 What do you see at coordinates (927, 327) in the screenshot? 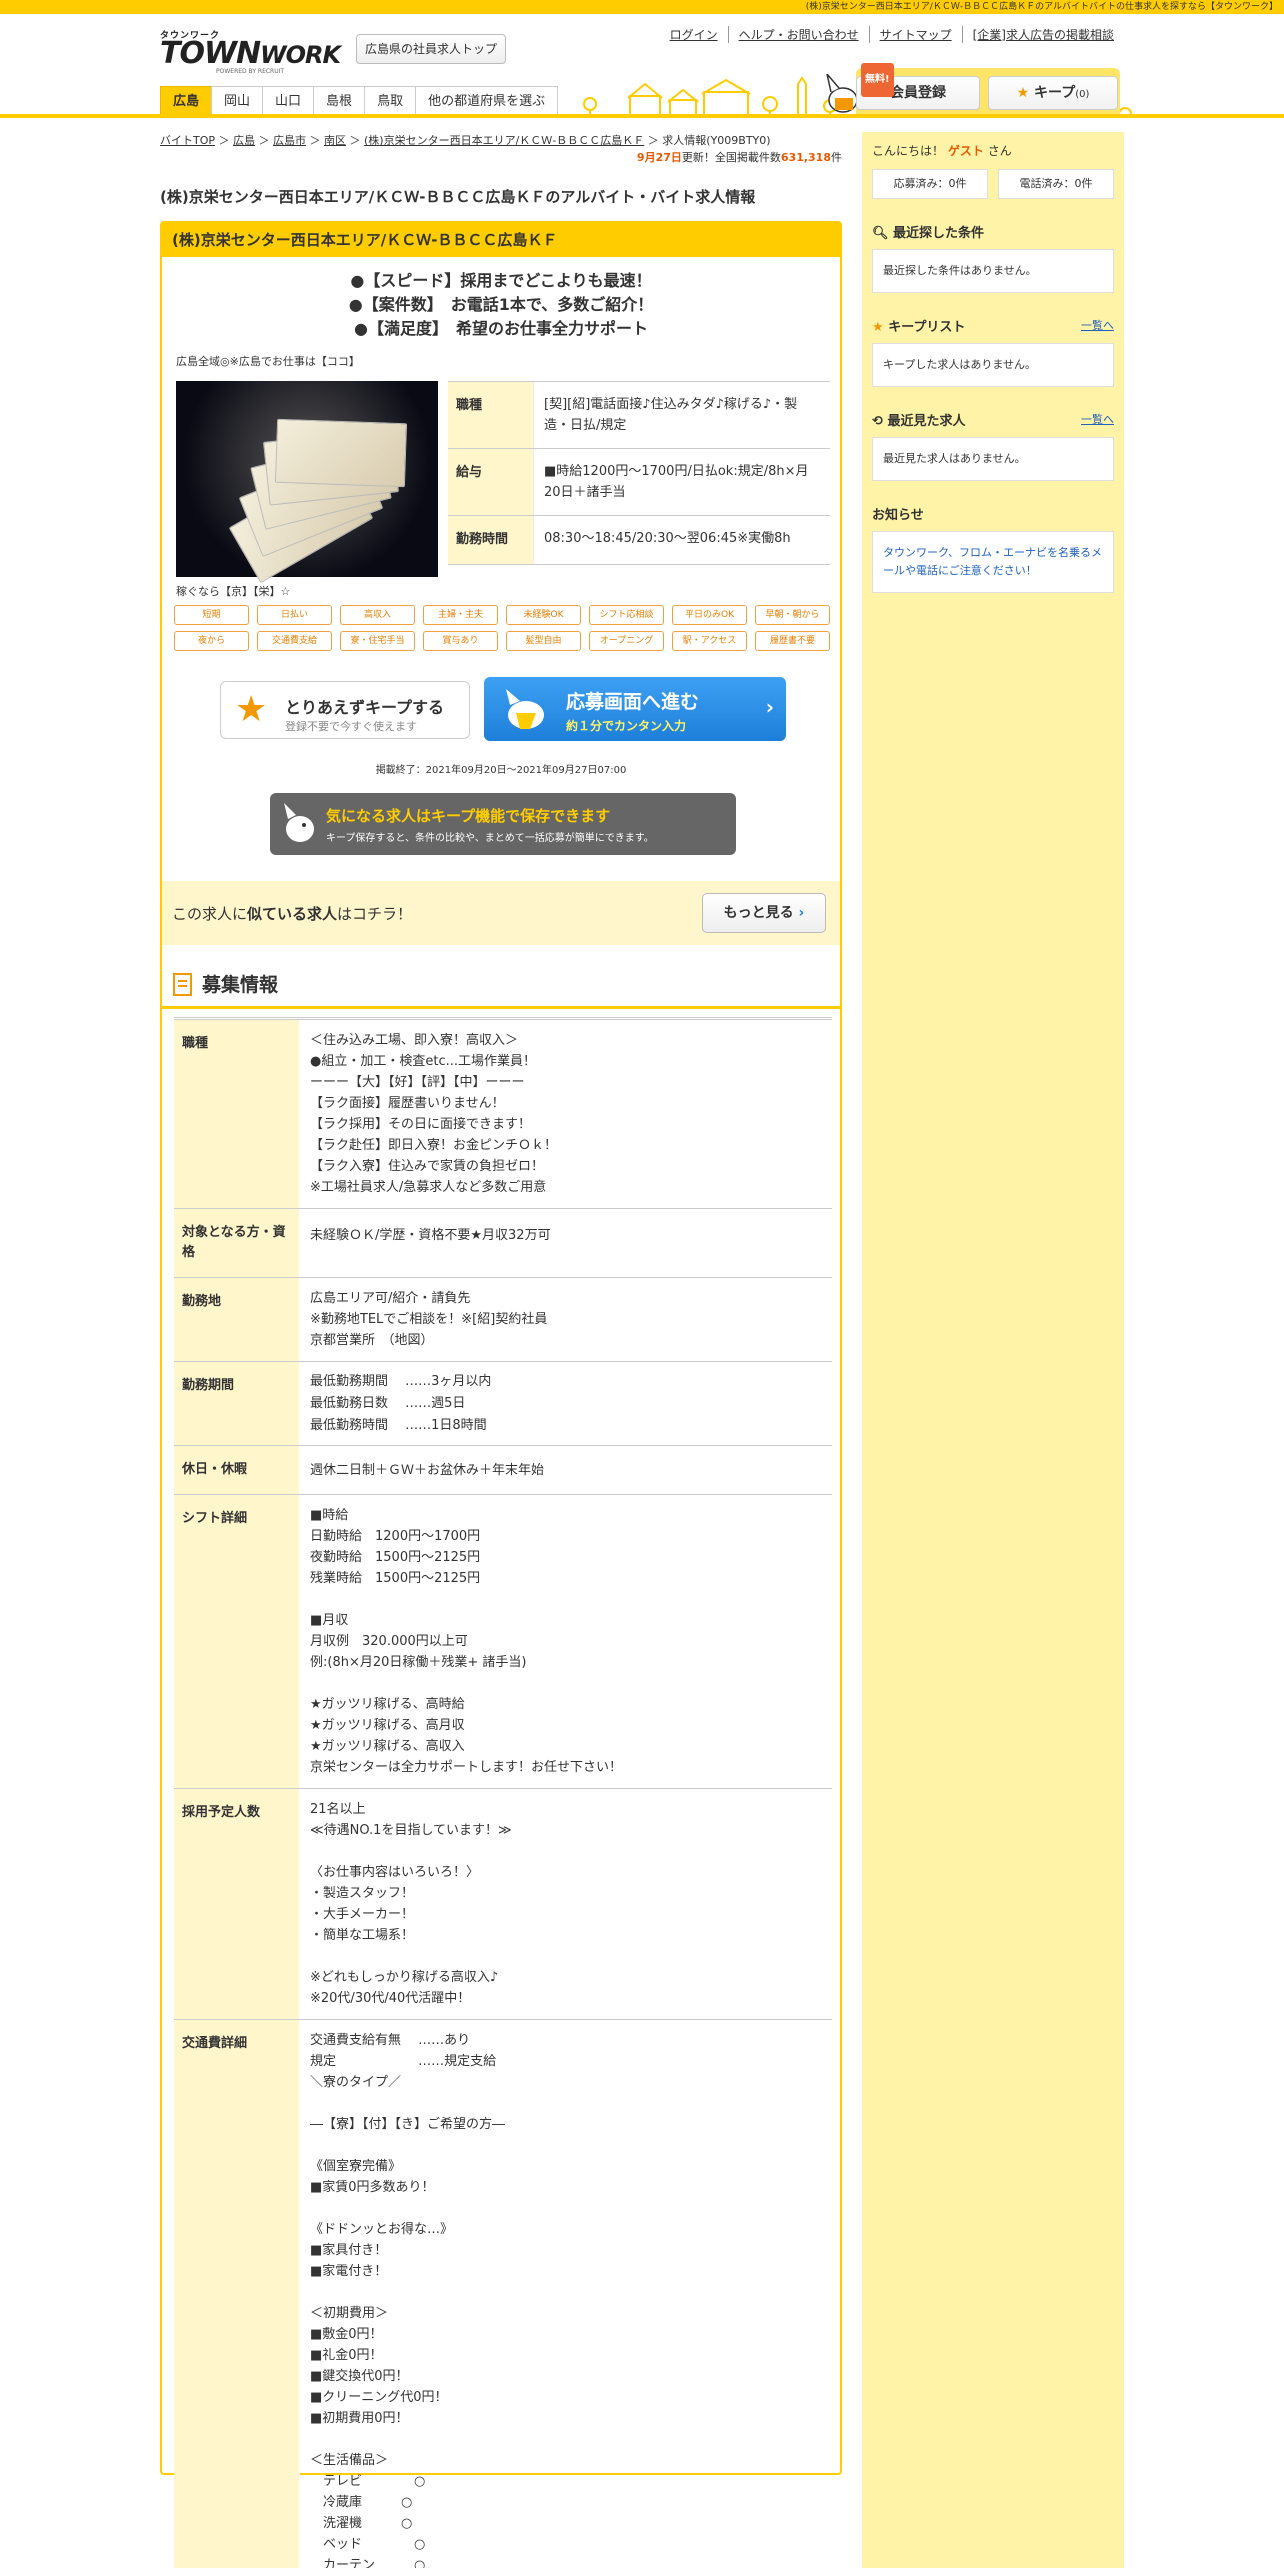
I see `keep-title-text: キープリスト` at bounding box center [927, 327].